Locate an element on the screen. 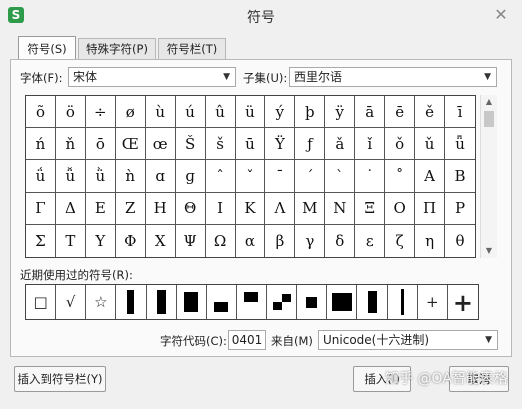 This screenshot has height=409, width=522. symbol-cell: Ρ is located at coordinates (460, 209).